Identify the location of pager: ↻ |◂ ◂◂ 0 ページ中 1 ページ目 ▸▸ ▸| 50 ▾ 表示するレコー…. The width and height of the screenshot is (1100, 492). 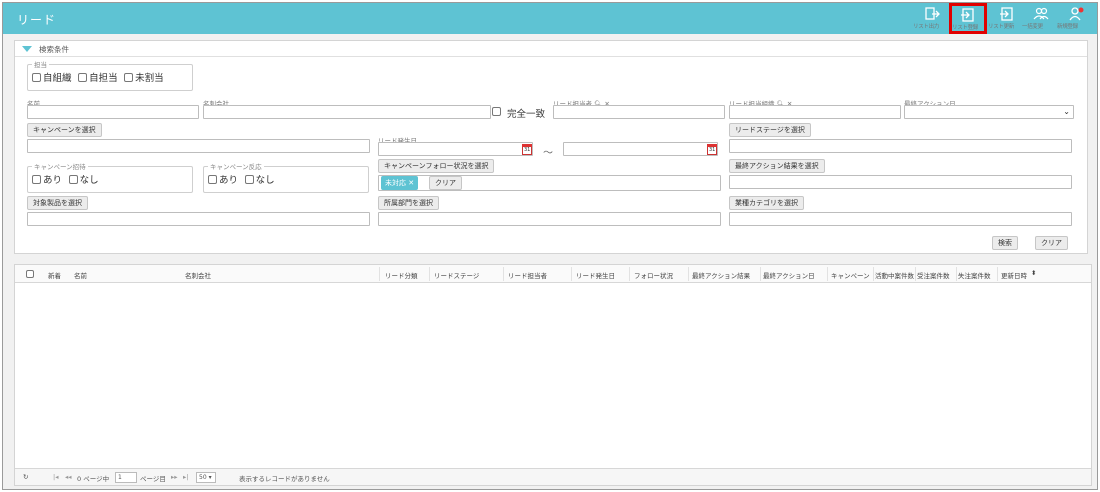
(553, 476).